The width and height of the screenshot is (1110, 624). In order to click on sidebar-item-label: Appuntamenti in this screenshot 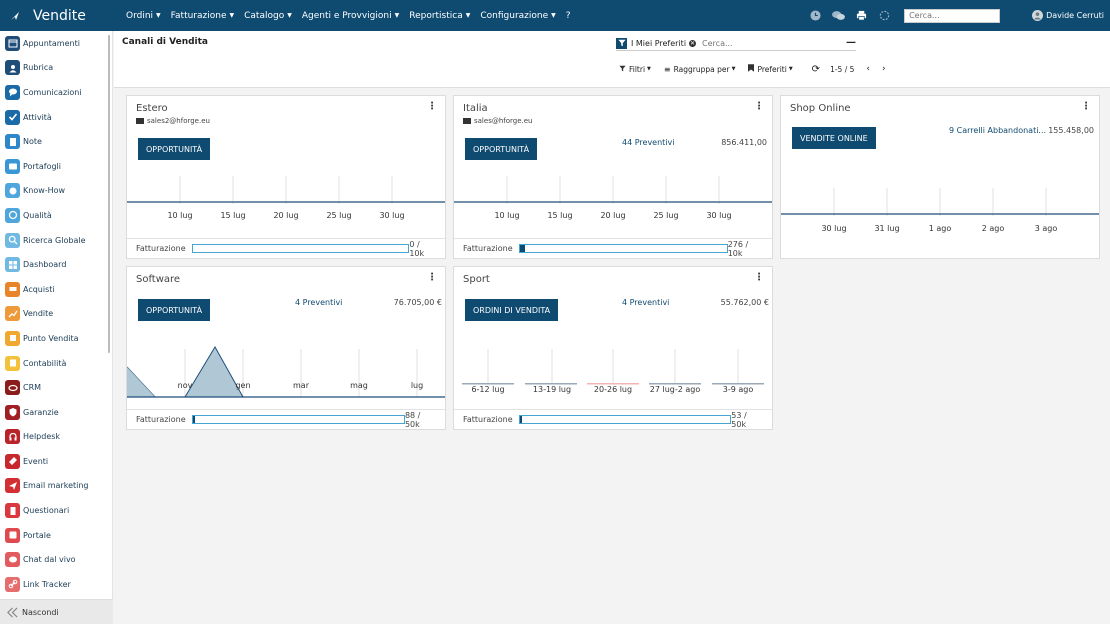, I will do `click(51, 43)`.